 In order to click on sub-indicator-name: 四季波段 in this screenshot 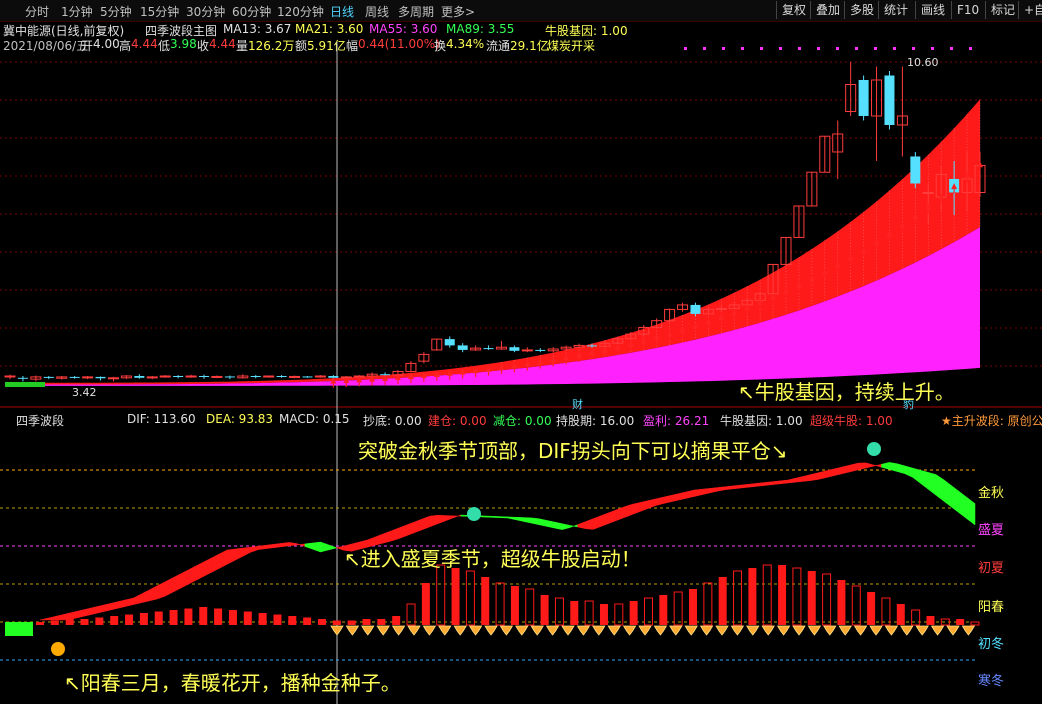, I will do `click(40, 420)`.